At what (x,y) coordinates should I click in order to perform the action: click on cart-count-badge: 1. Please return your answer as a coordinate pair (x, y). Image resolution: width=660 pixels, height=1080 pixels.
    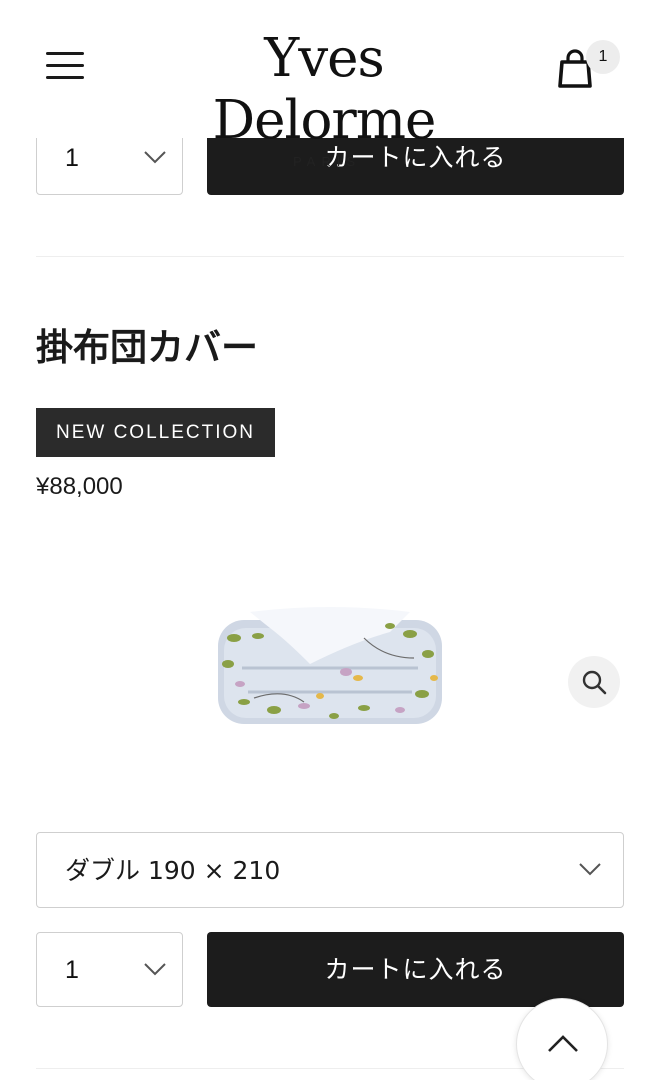
    Looking at the image, I should click on (603, 57).